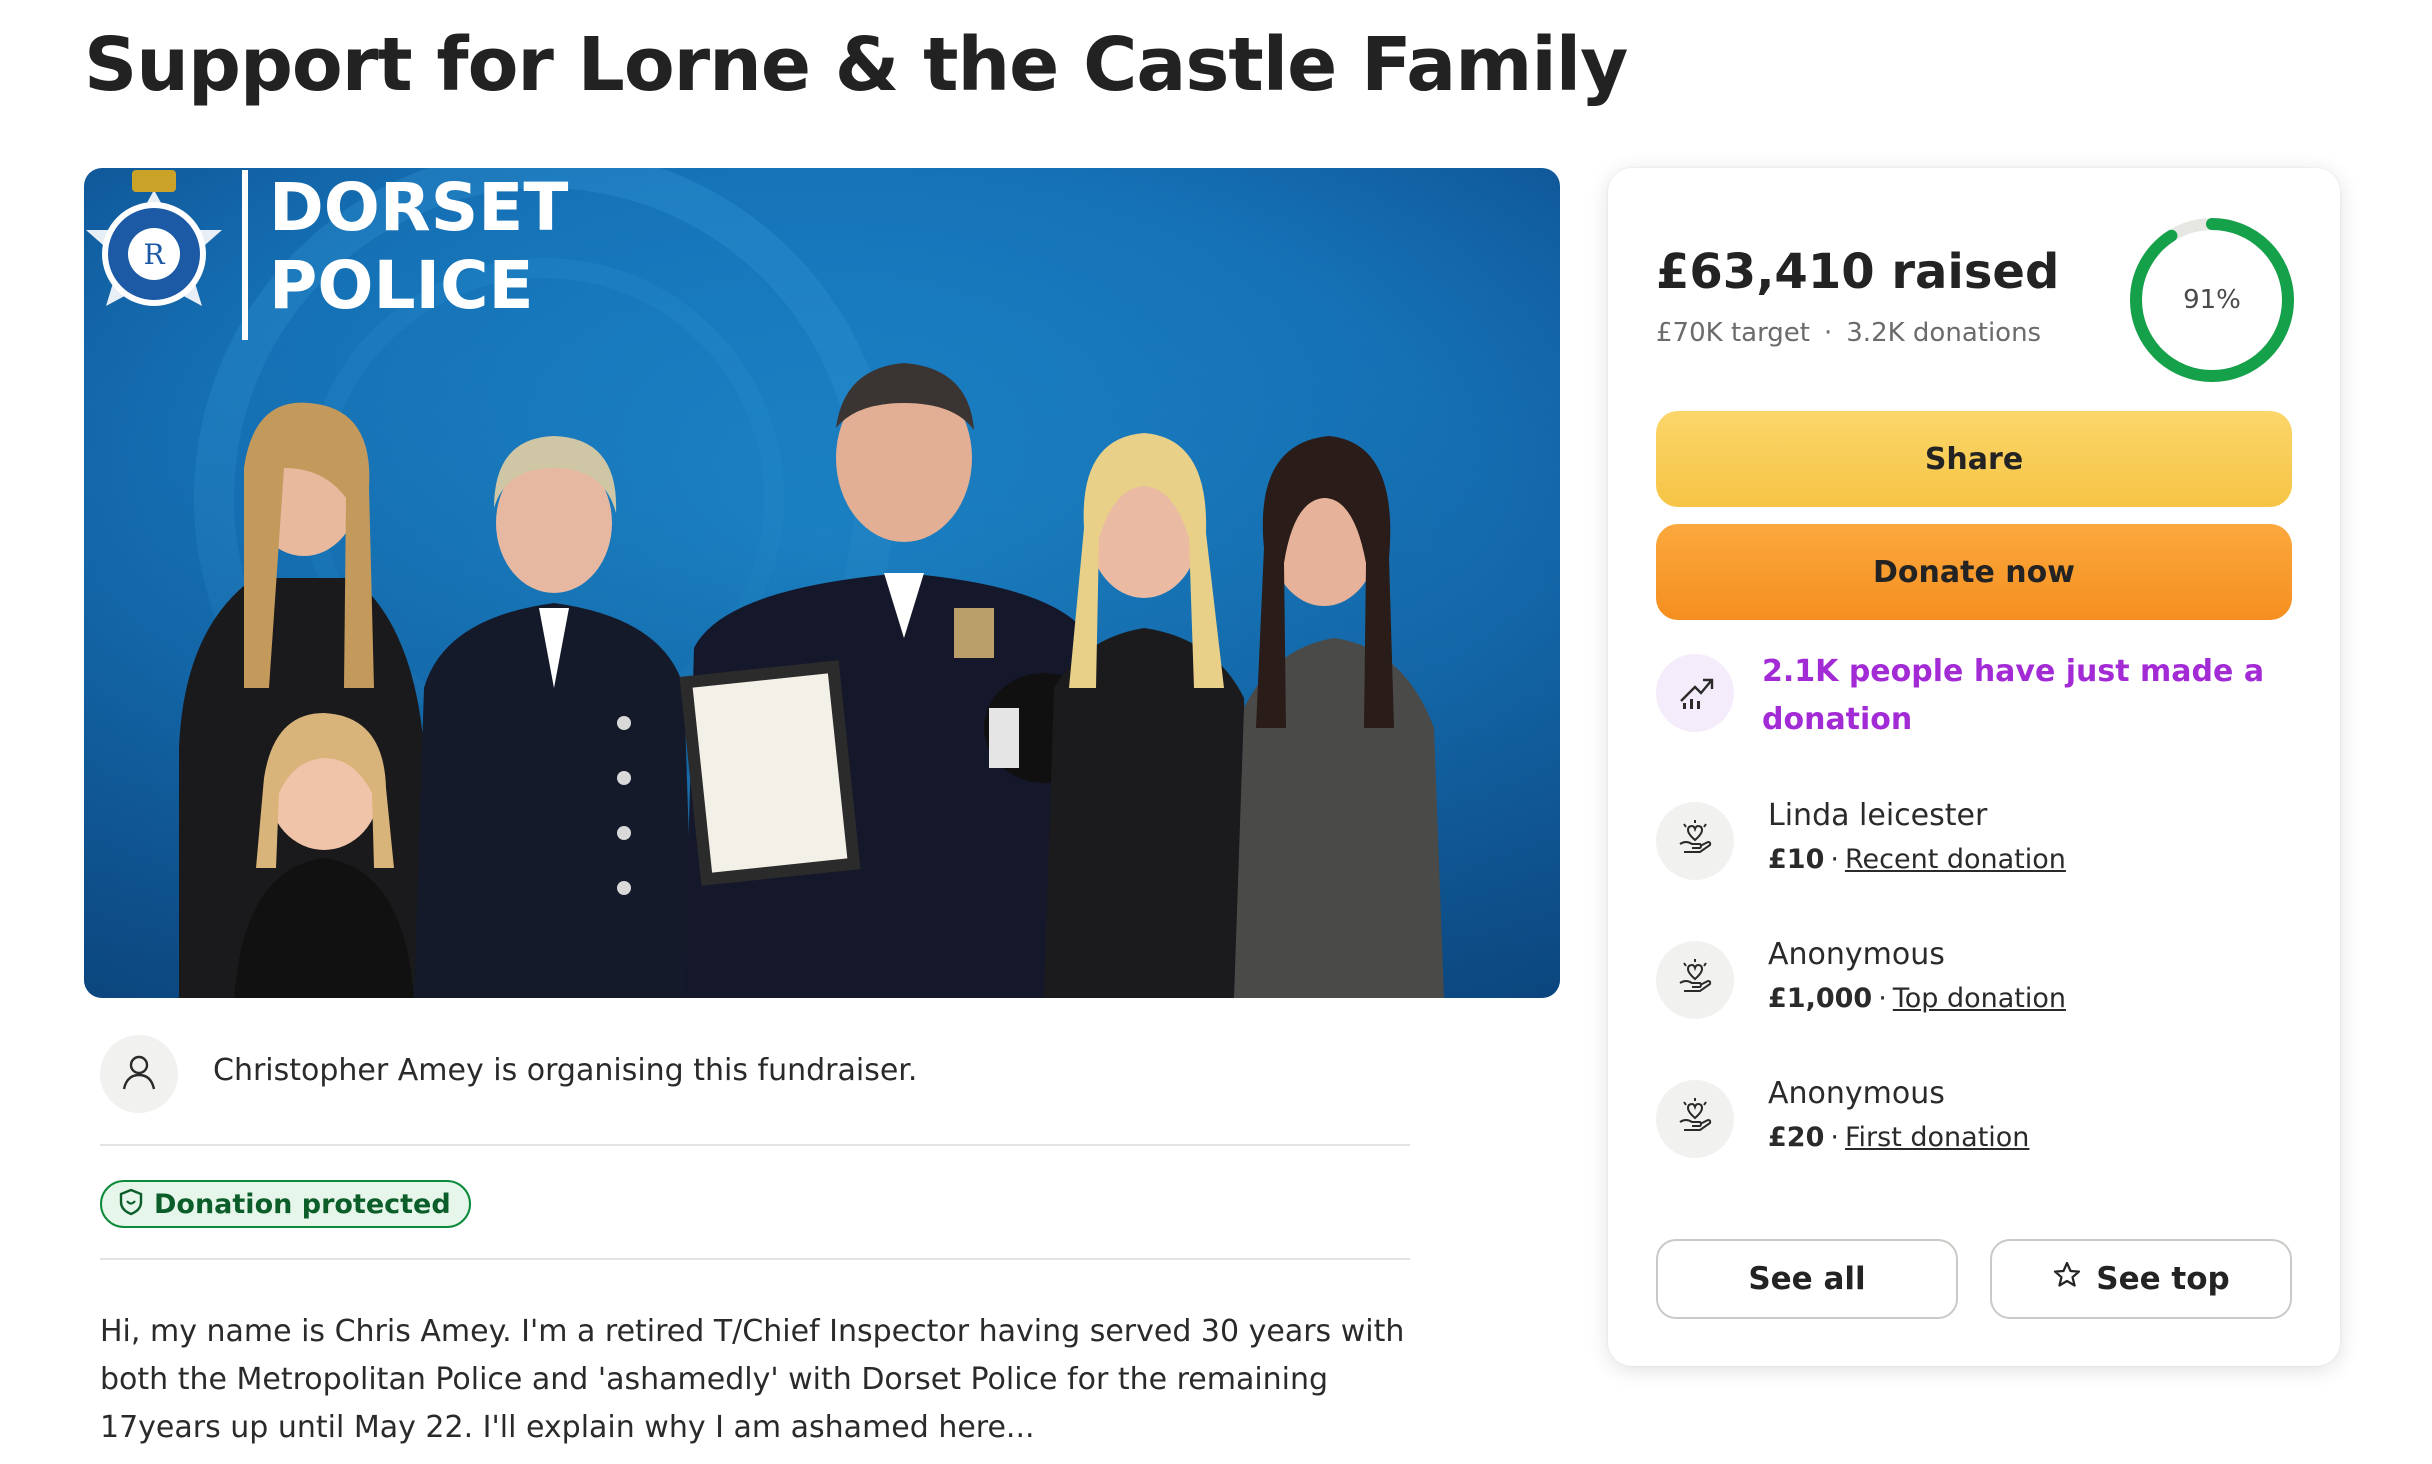 This screenshot has height=1464, width=2432. I want to click on see-all-label: See all, so click(1807, 1279).